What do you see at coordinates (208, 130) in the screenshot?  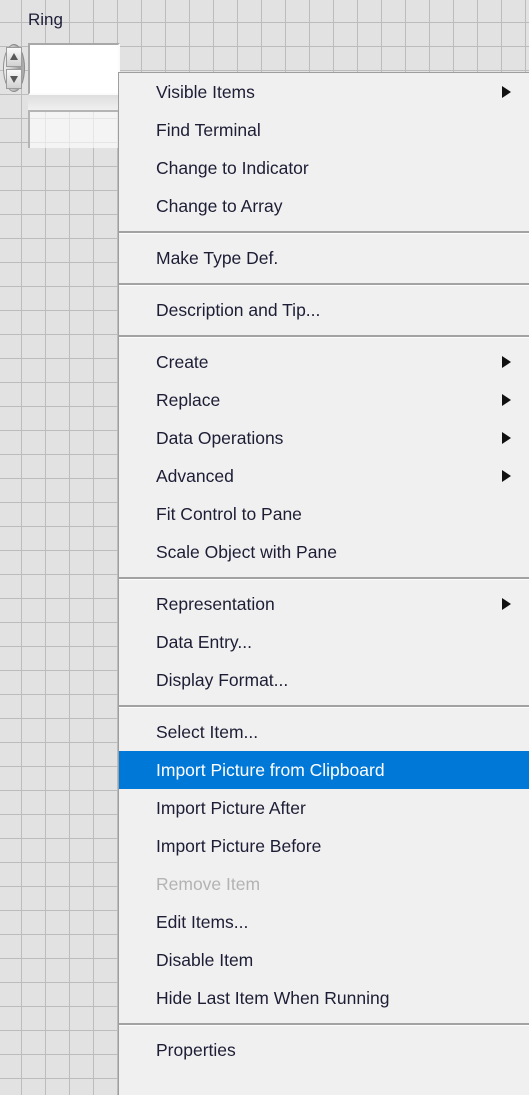 I see `menu-item-label: Find Terminal` at bounding box center [208, 130].